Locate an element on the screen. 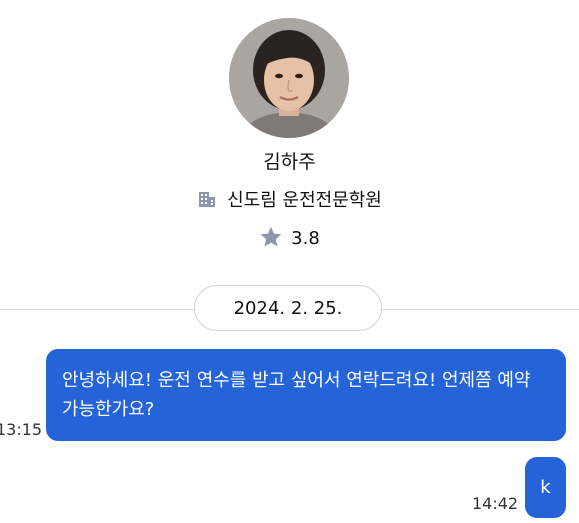 The image size is (579, 523). rating-value: 3.8 is located at coordinates (305, 238).